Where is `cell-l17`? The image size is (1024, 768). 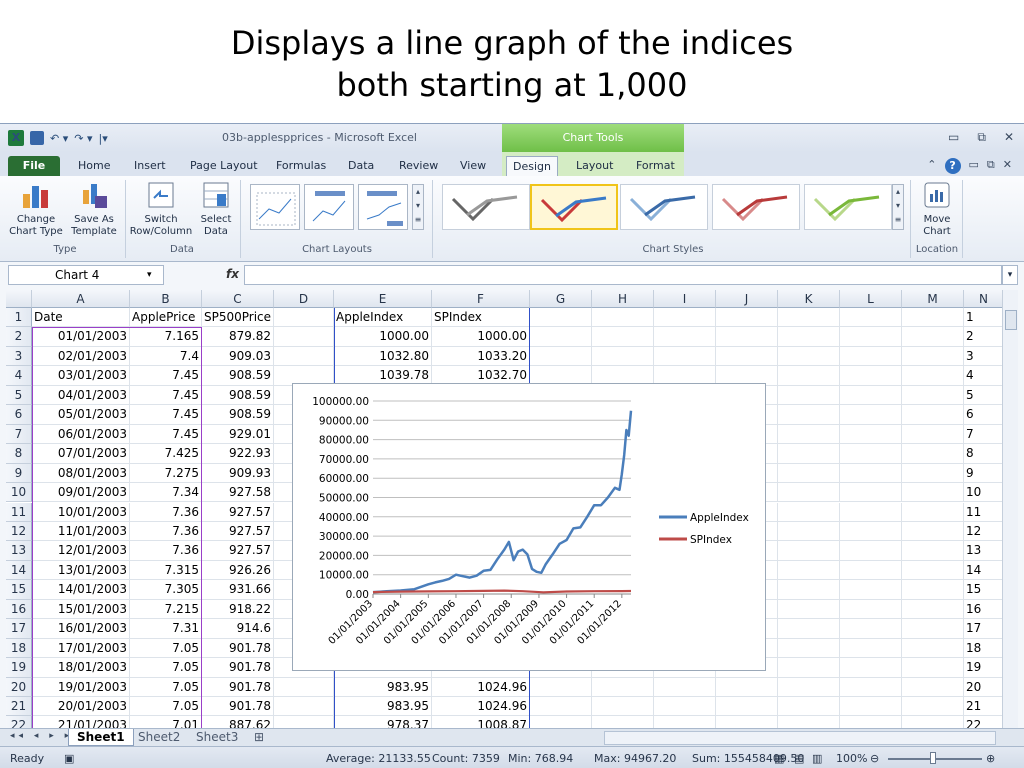 cell-l17 is located at coordinates (871, 629).